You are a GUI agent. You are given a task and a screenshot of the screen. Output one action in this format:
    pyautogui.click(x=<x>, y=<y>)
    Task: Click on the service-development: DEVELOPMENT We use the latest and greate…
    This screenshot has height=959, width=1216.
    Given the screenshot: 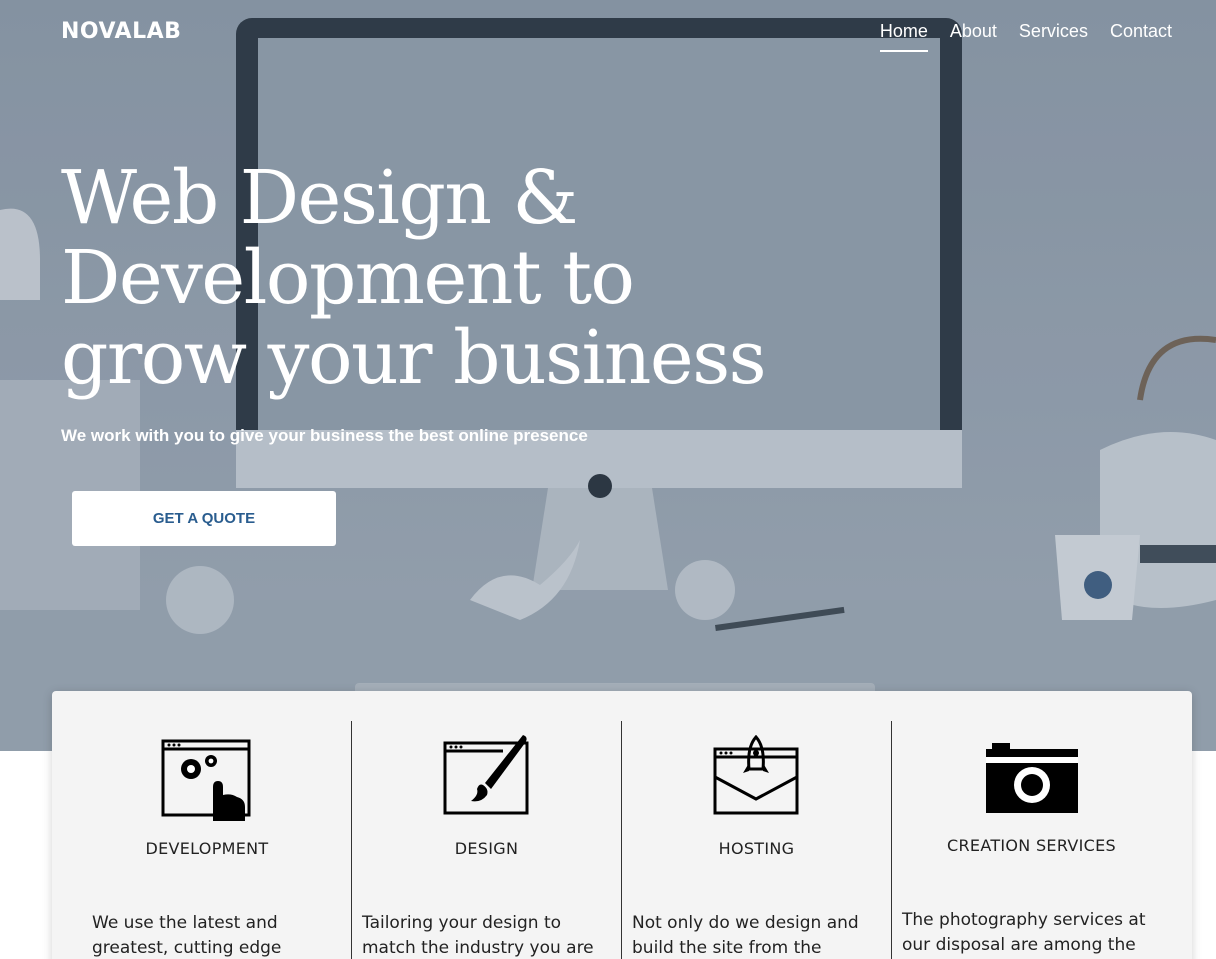 What is the action you would take?
    pyautogui.click(x=207, y=840)
    